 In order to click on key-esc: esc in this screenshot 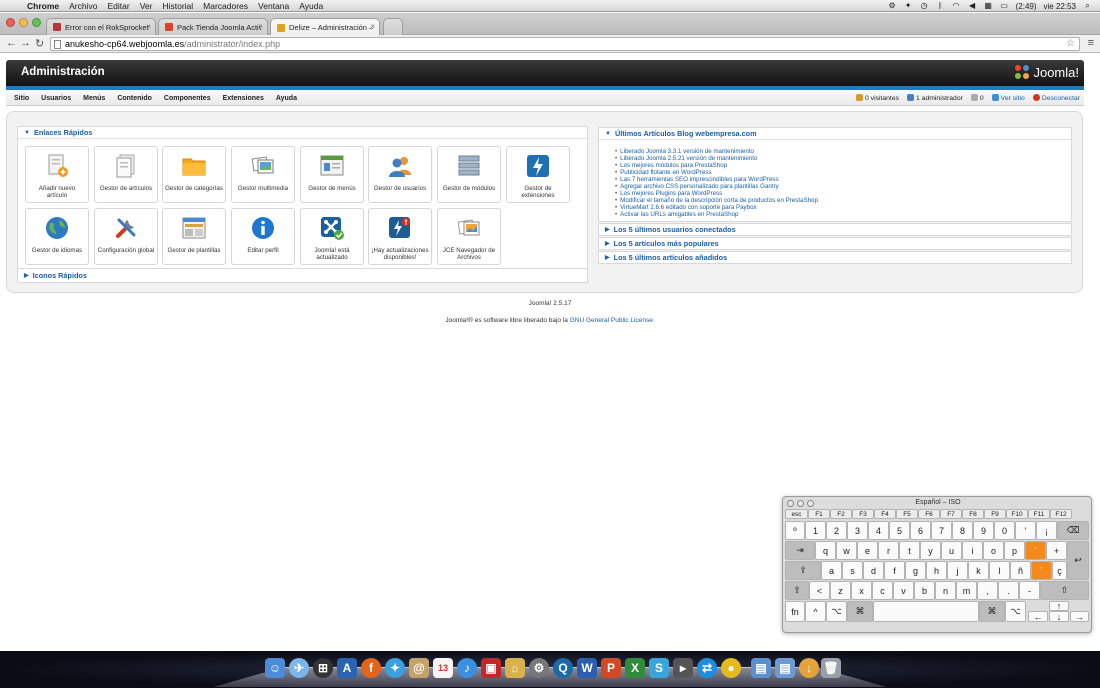, I will do `click(796, 514)`.